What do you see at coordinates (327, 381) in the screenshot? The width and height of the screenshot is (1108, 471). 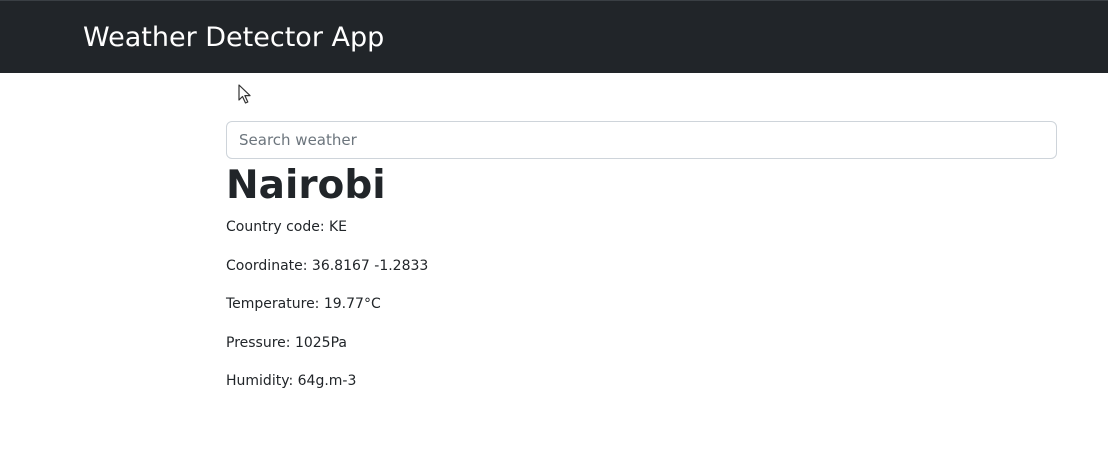 I see `humidity-value: 64g.m-3` at bounding box center [327, 381].